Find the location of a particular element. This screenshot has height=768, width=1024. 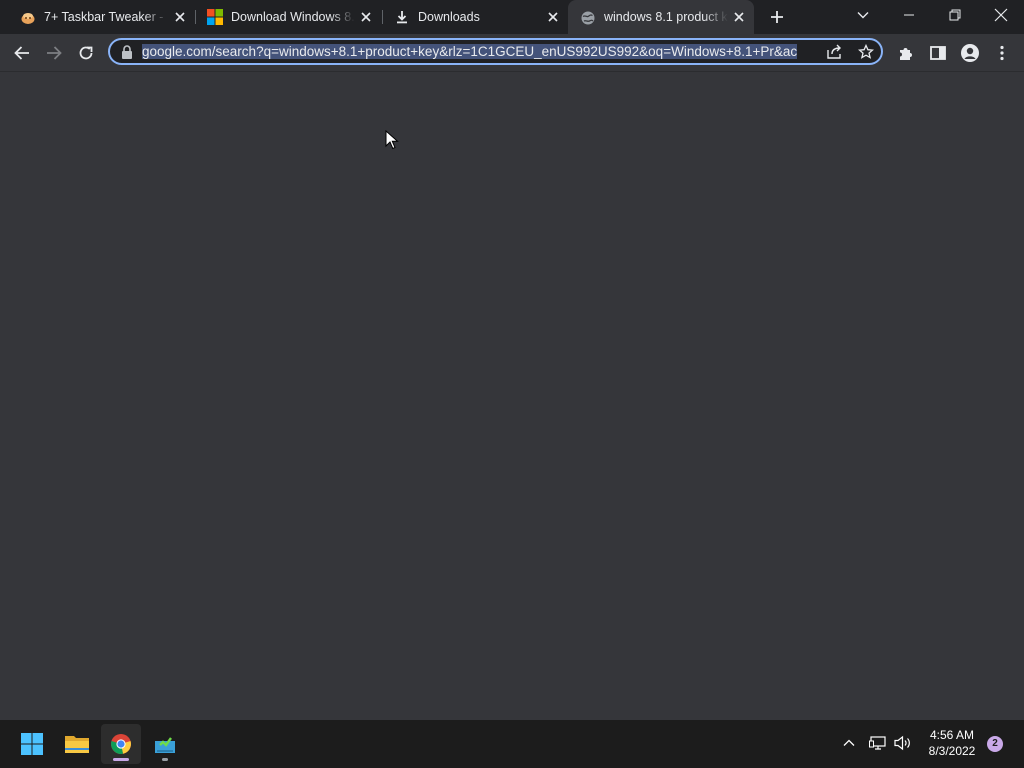

tab-google-search: windows 8.1 product k is located at coordinates (661, 17).